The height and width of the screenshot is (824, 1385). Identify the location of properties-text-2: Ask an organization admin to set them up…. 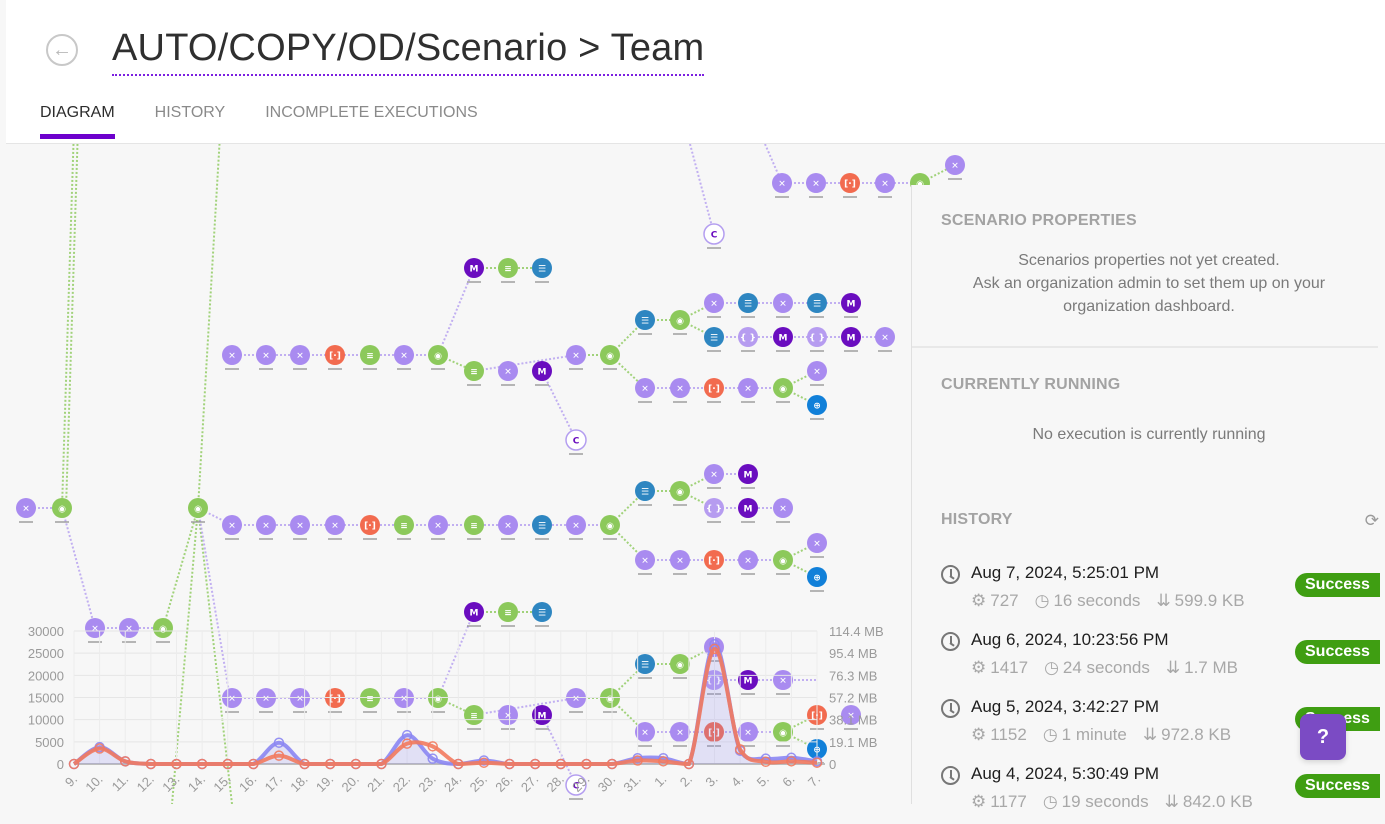
(1149, 283).